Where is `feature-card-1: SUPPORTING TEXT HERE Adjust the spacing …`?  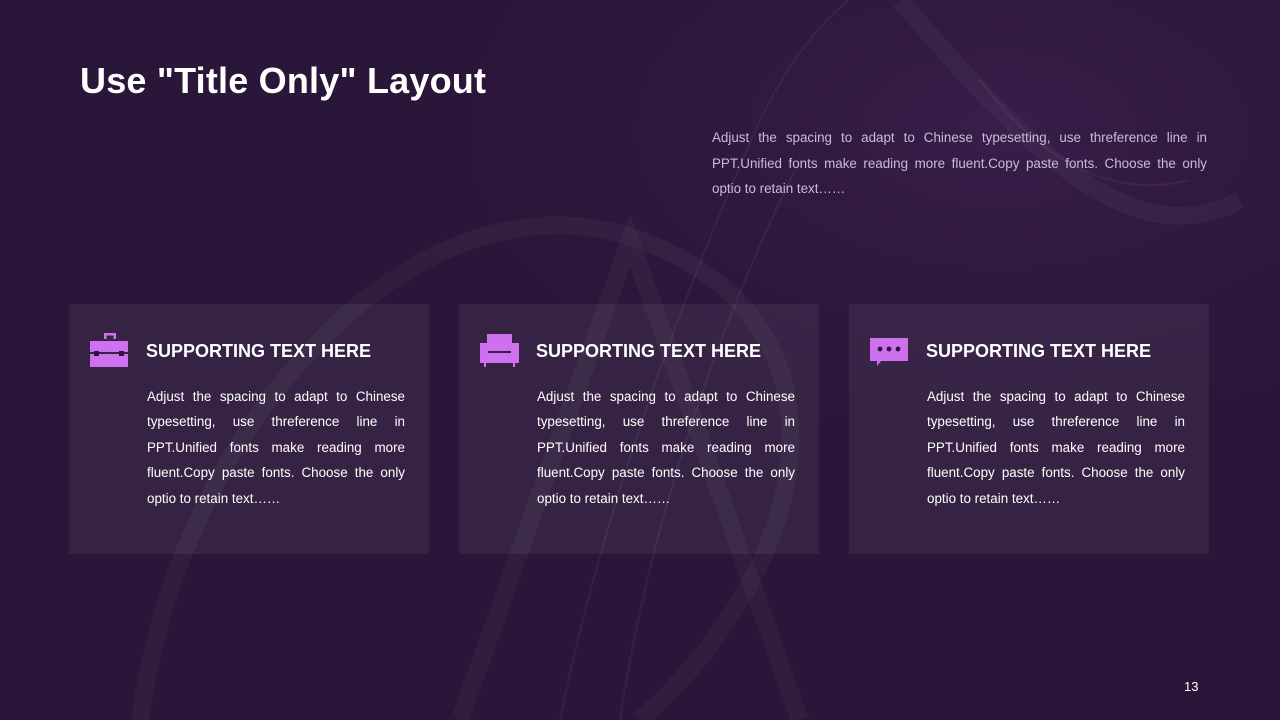 feature-card-1: SUPPORTING TEXT HERE Adjust the spacing … is located at coordinates (249, 429).